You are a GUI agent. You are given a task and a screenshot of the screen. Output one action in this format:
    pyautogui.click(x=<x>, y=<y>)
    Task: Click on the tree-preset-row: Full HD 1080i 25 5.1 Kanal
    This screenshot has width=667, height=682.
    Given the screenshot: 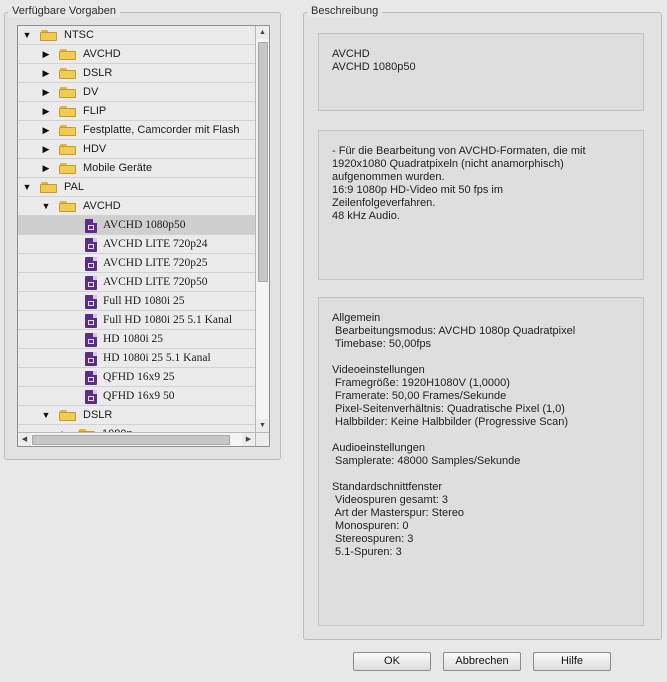 What is the action you would take?
    pyautogui.click(x=136, y=320)
    